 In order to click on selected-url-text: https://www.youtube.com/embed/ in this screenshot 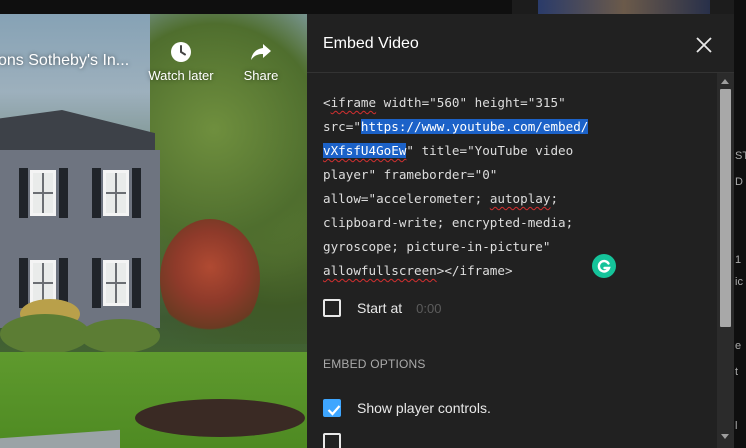, I will do `click(474, 126)`.